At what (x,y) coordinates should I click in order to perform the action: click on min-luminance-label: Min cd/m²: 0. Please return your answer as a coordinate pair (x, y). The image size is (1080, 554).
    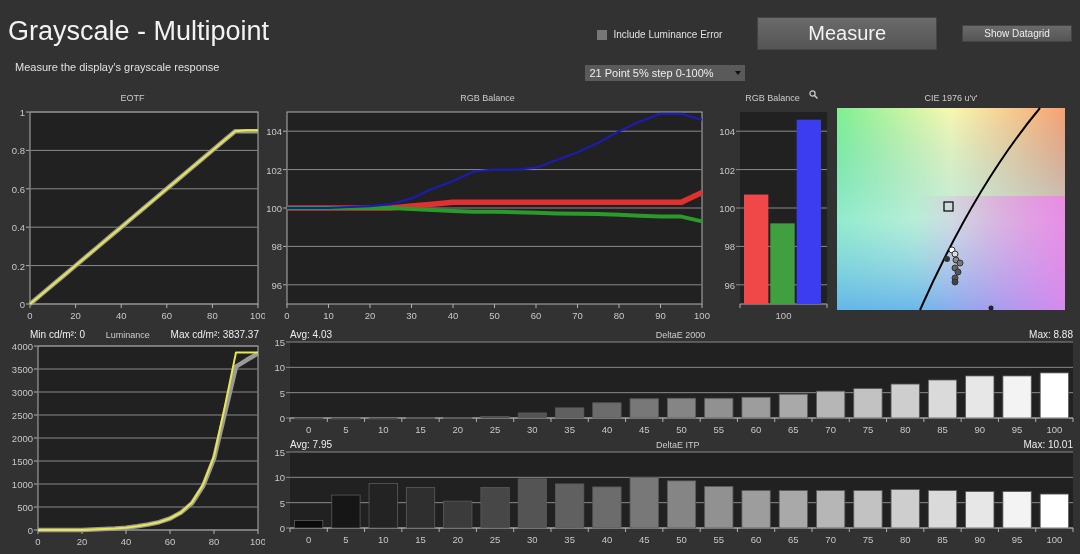
    Looking at the image, I should click on (57, 334).